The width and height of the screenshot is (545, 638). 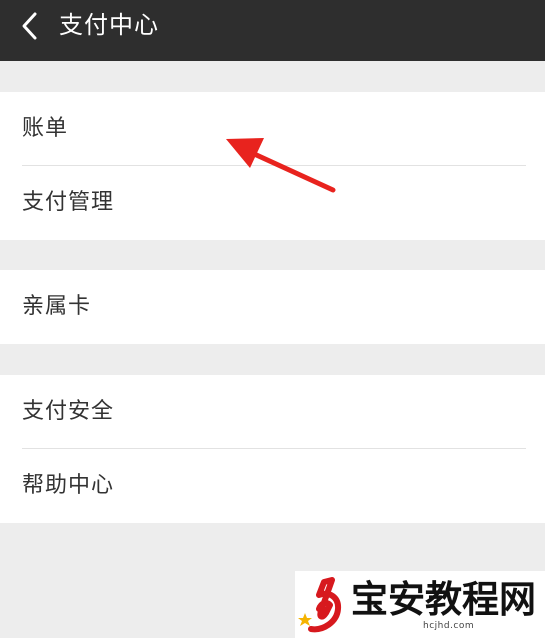 I want to click on watermark-url: hcjhd.com, so click(x=449, y=626).